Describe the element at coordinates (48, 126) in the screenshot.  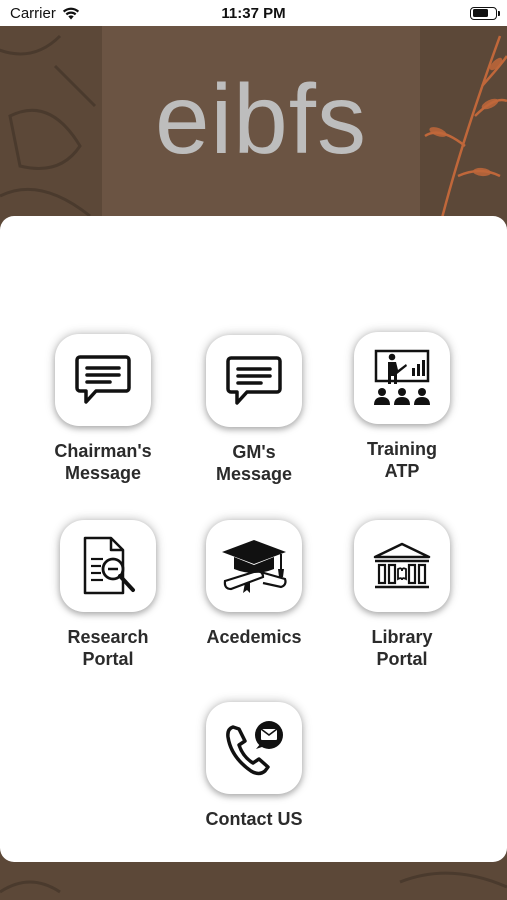
I see `decorative-leaves-left` at that location.